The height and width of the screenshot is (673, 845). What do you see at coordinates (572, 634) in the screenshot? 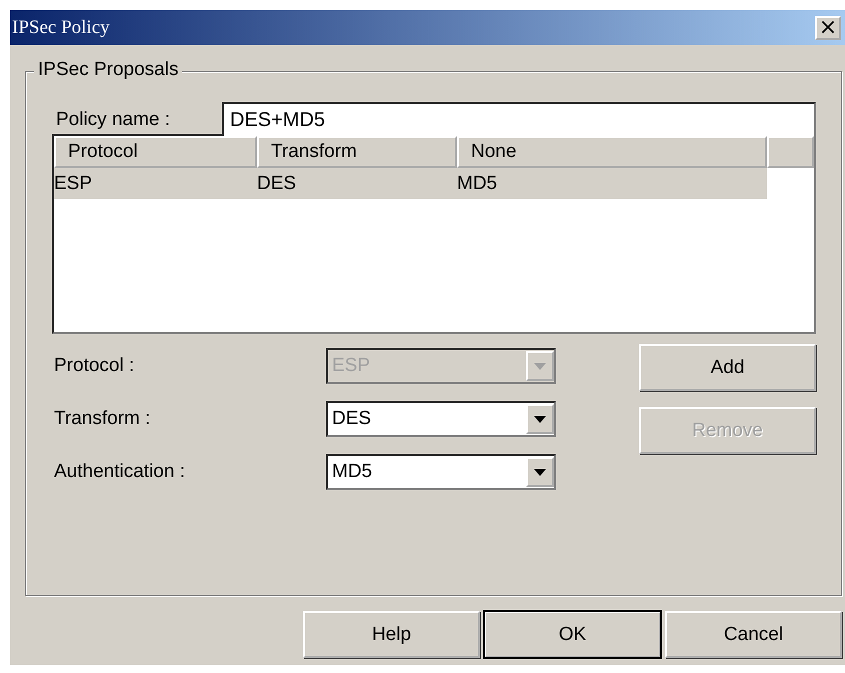
I see `dialog-button: OK` at bounding box center [572, 634].